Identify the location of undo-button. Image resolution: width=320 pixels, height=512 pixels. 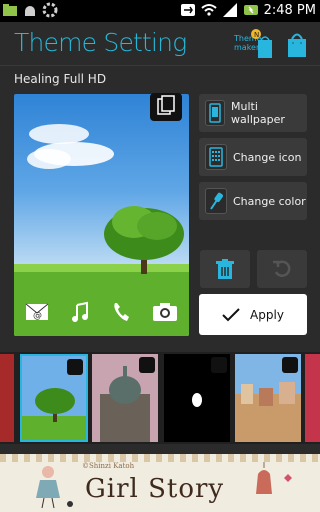
(282, 269).